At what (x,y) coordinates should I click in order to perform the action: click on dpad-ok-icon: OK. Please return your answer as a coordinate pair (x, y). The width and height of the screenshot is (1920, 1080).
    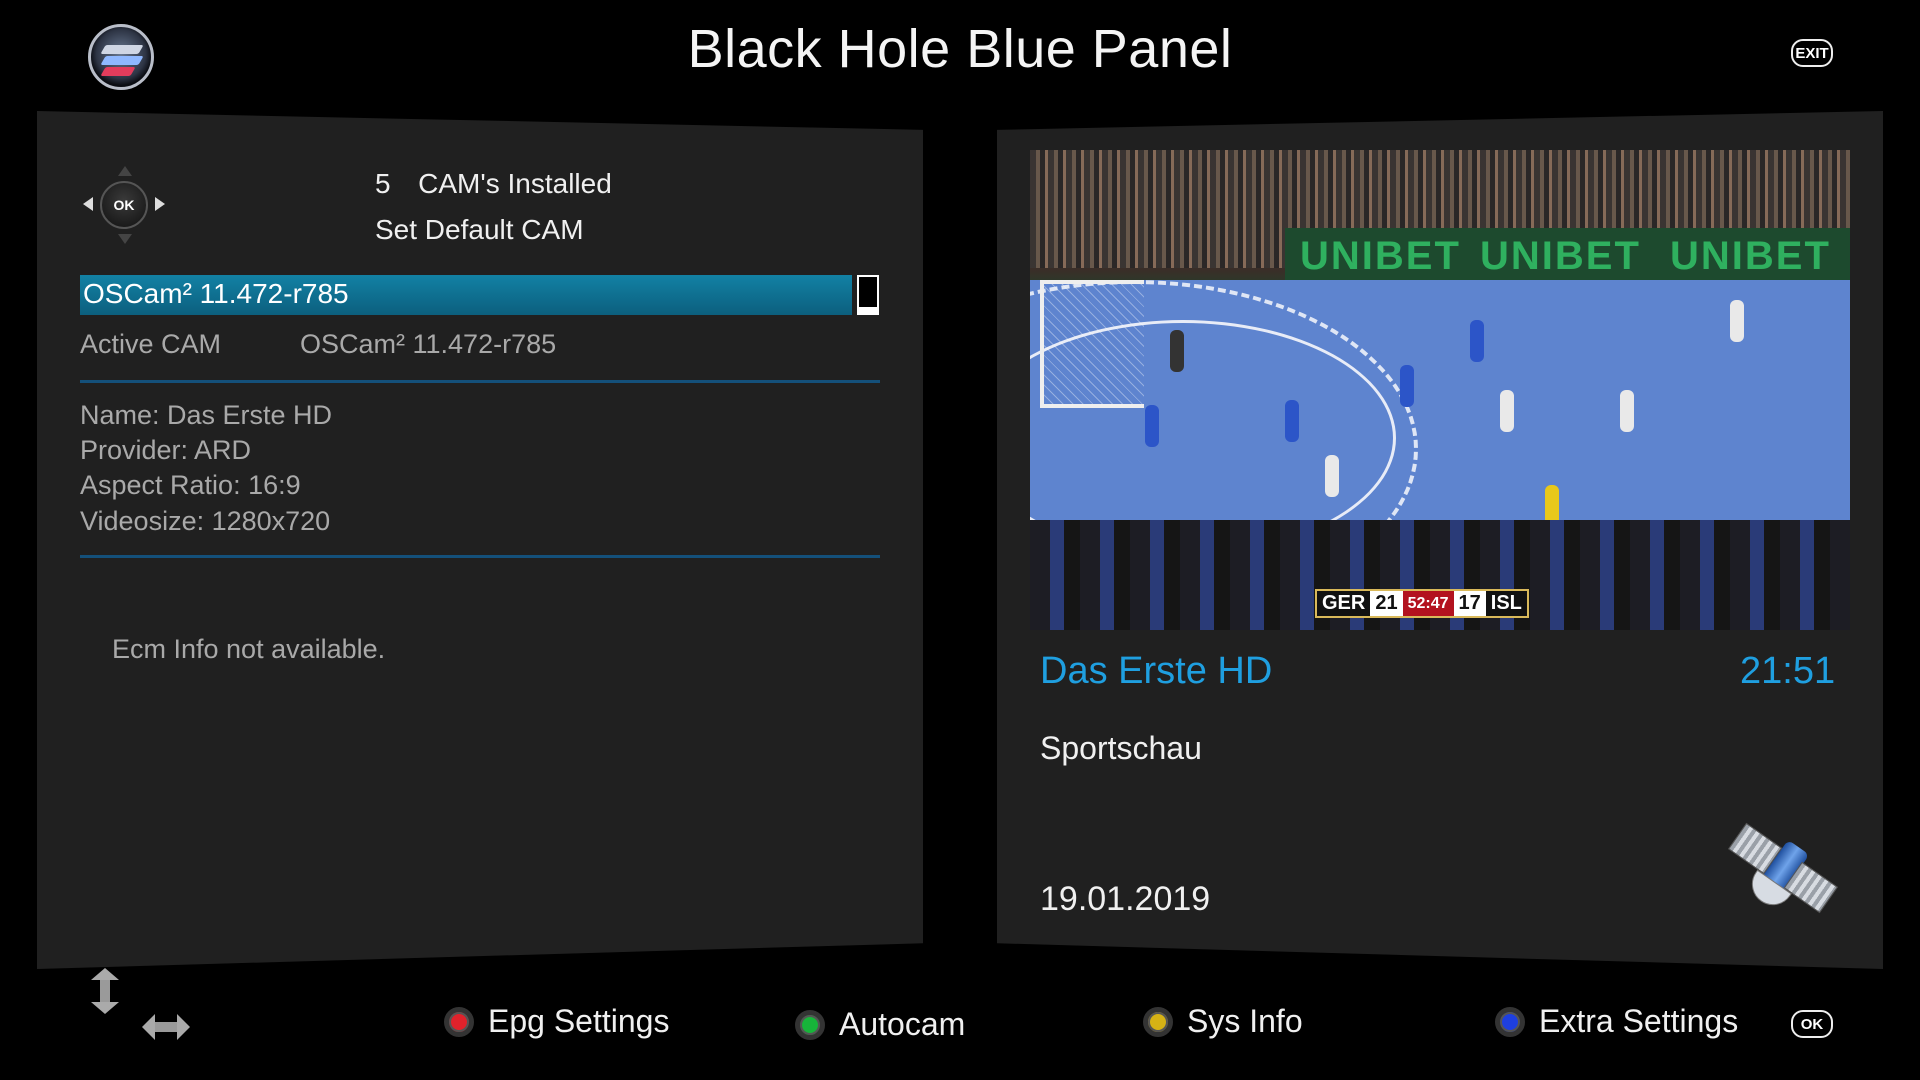
    Looking at the image, I should click on (124, 205).